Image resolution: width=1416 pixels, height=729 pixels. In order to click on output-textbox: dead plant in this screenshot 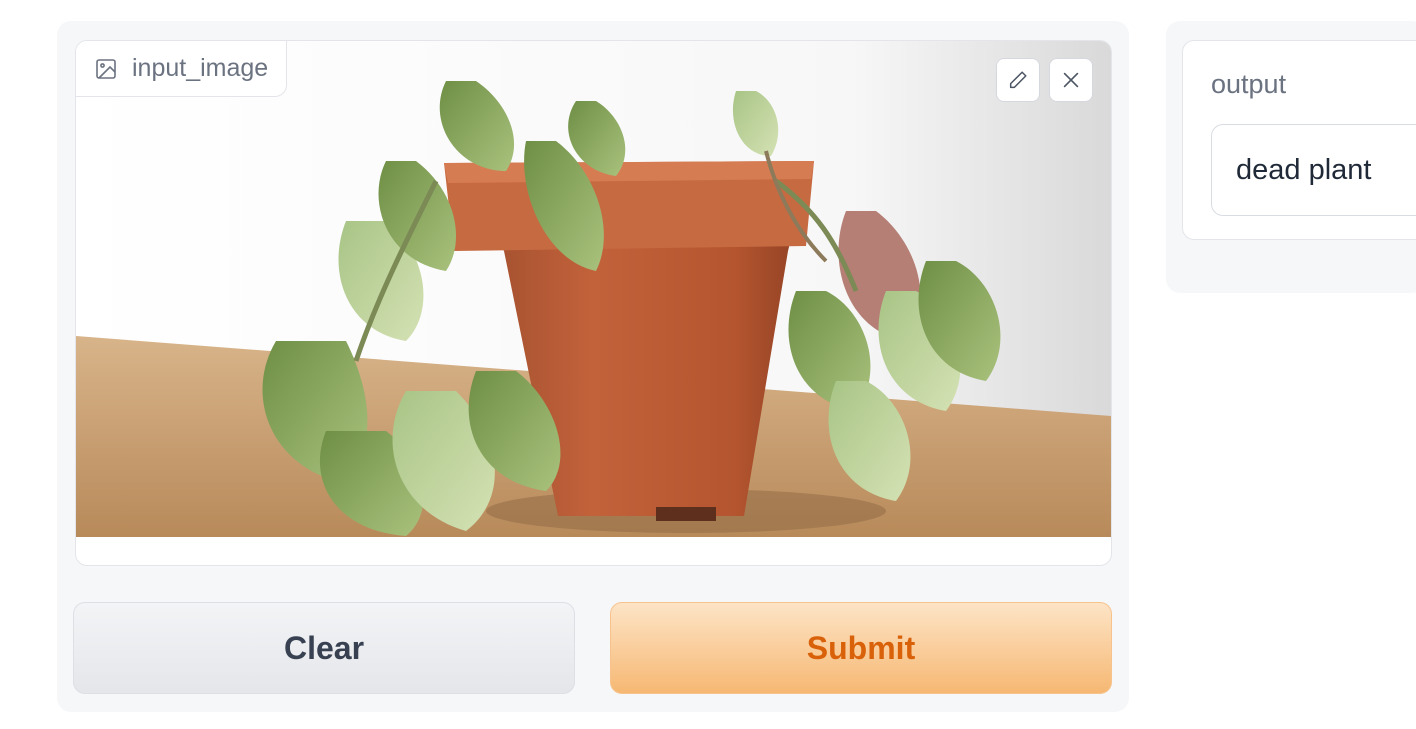, I will do `click(1313, 170)`.